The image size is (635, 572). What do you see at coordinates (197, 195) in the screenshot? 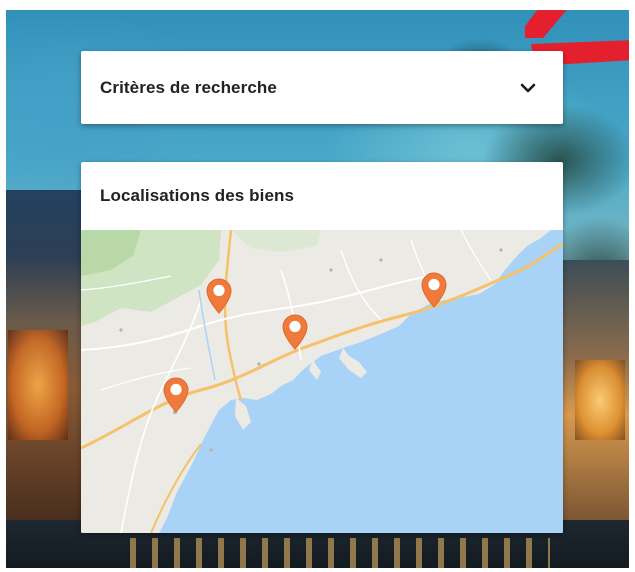
I see `property-locations-title: Localisations des biens` at bounding box center [197, 195].